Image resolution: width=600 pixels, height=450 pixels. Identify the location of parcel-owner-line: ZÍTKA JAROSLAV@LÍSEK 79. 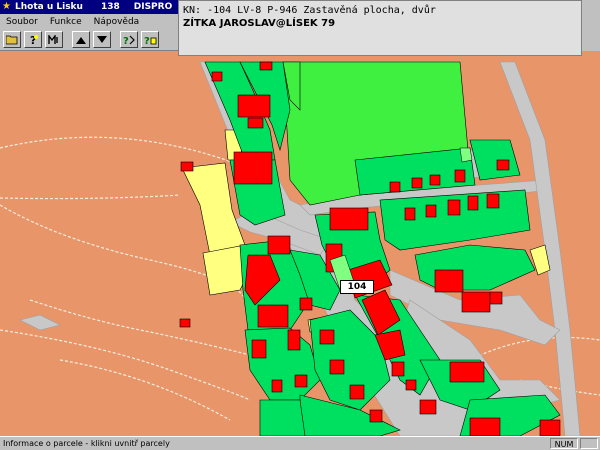
(259, 23).